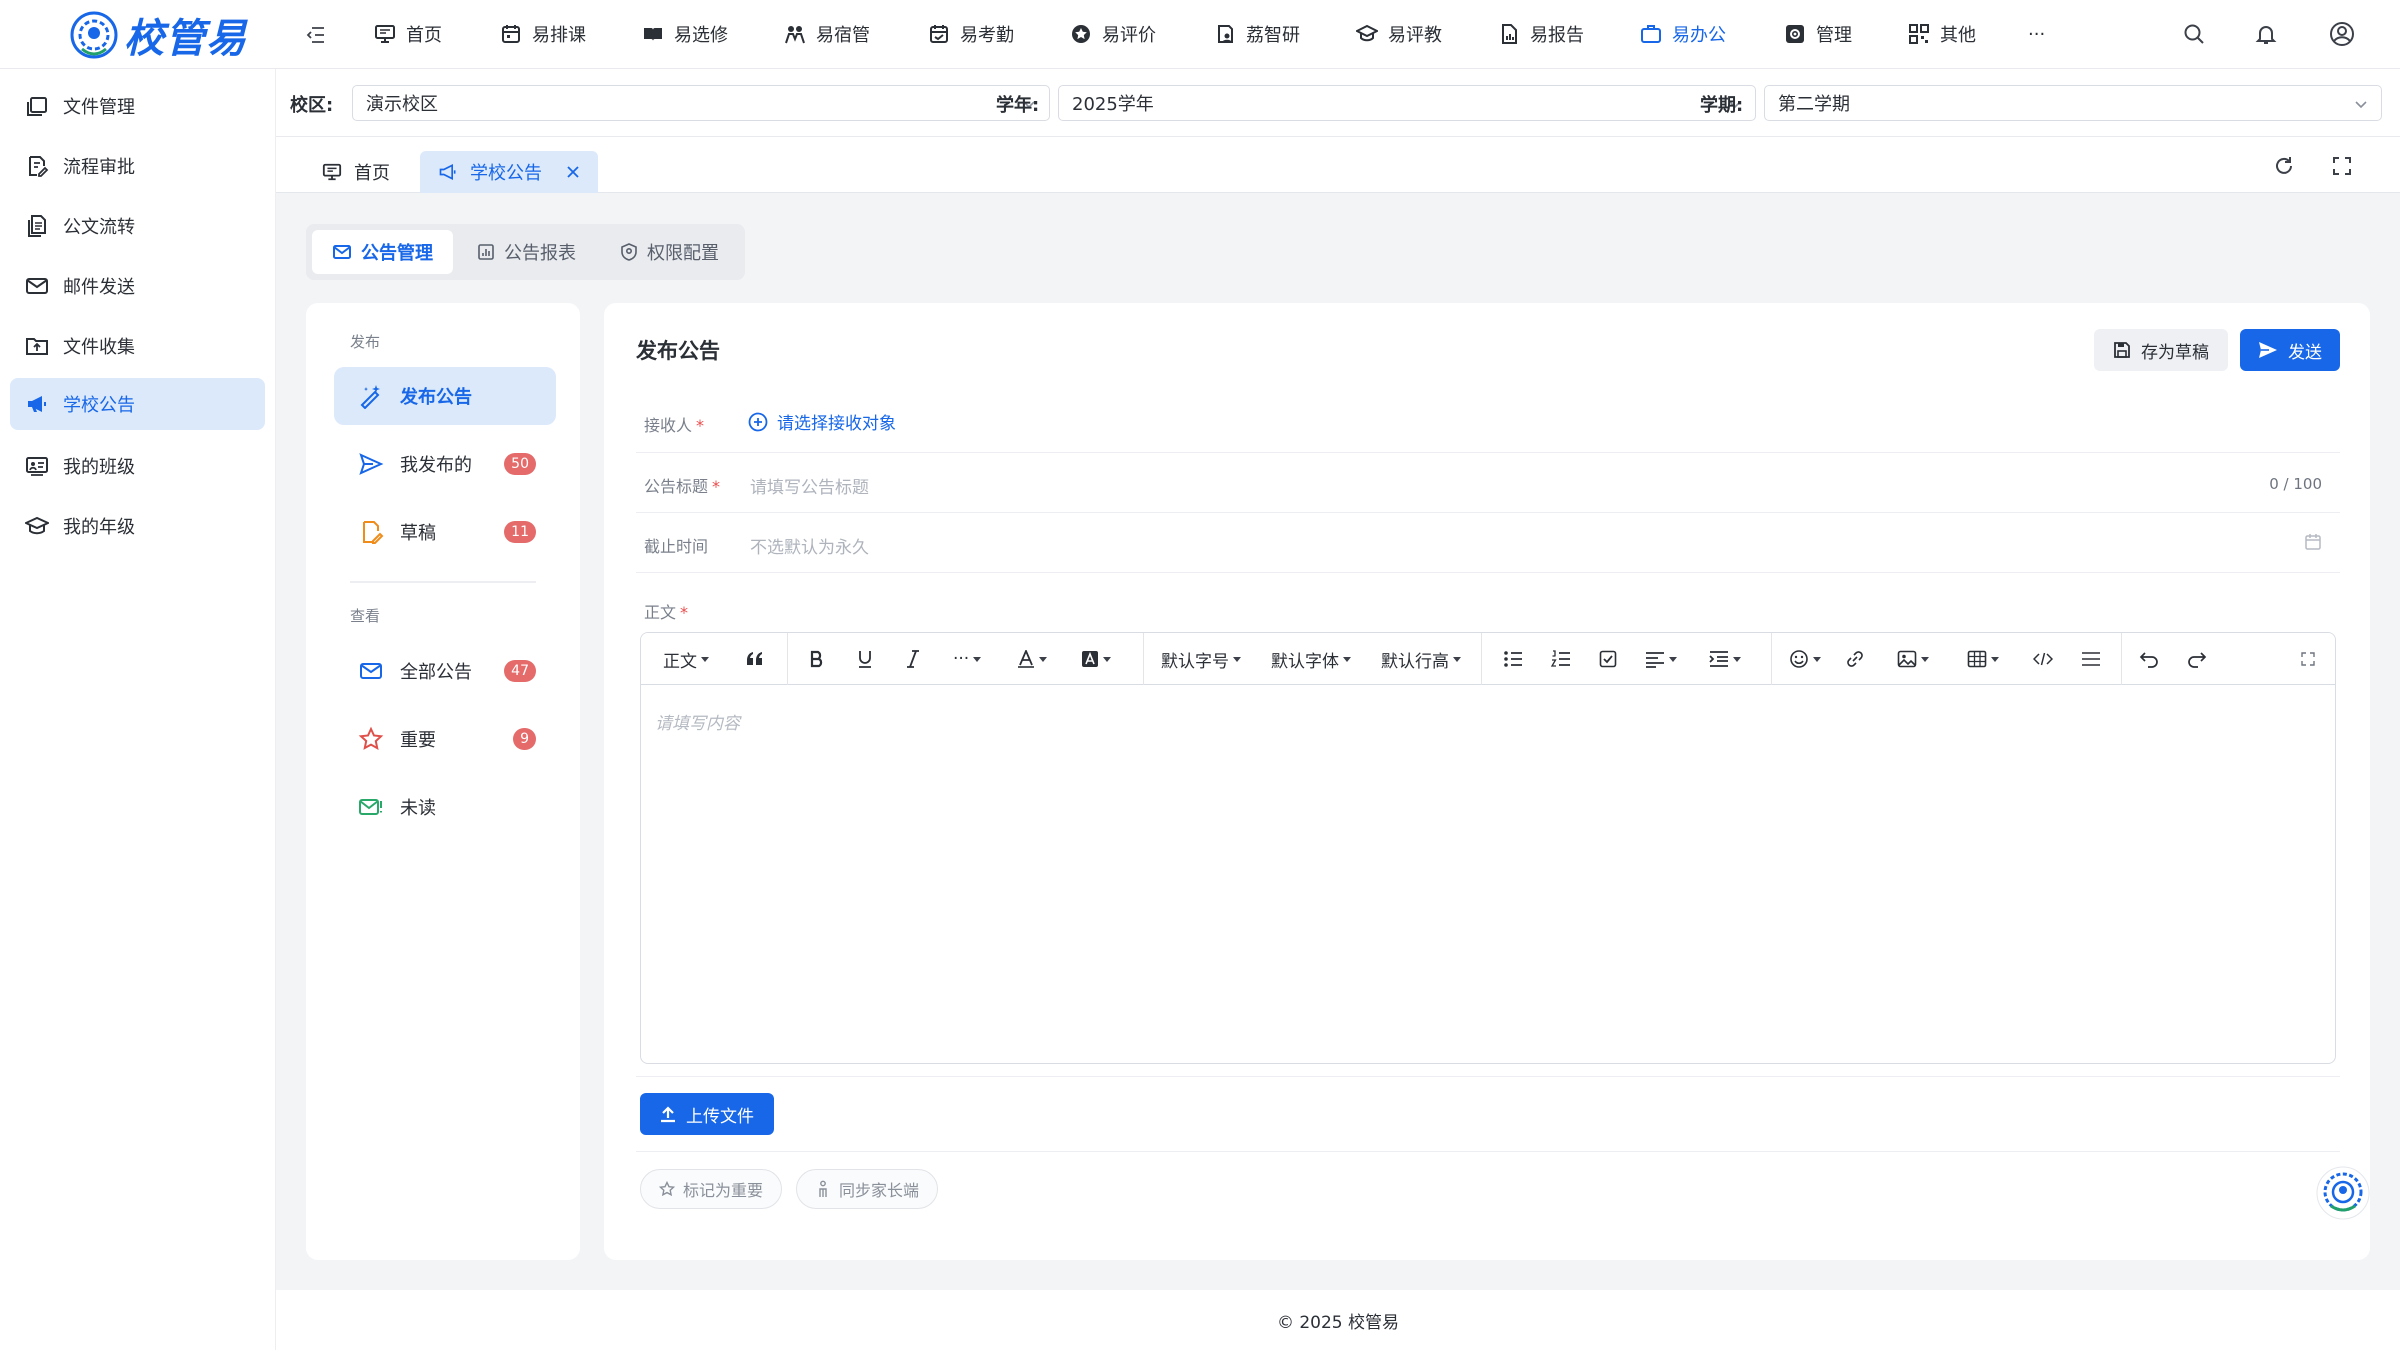 The width and height of the screenshot is (2400, 1350). I want to click on topnav-evaluate: 易评价, so click(1113, 34).